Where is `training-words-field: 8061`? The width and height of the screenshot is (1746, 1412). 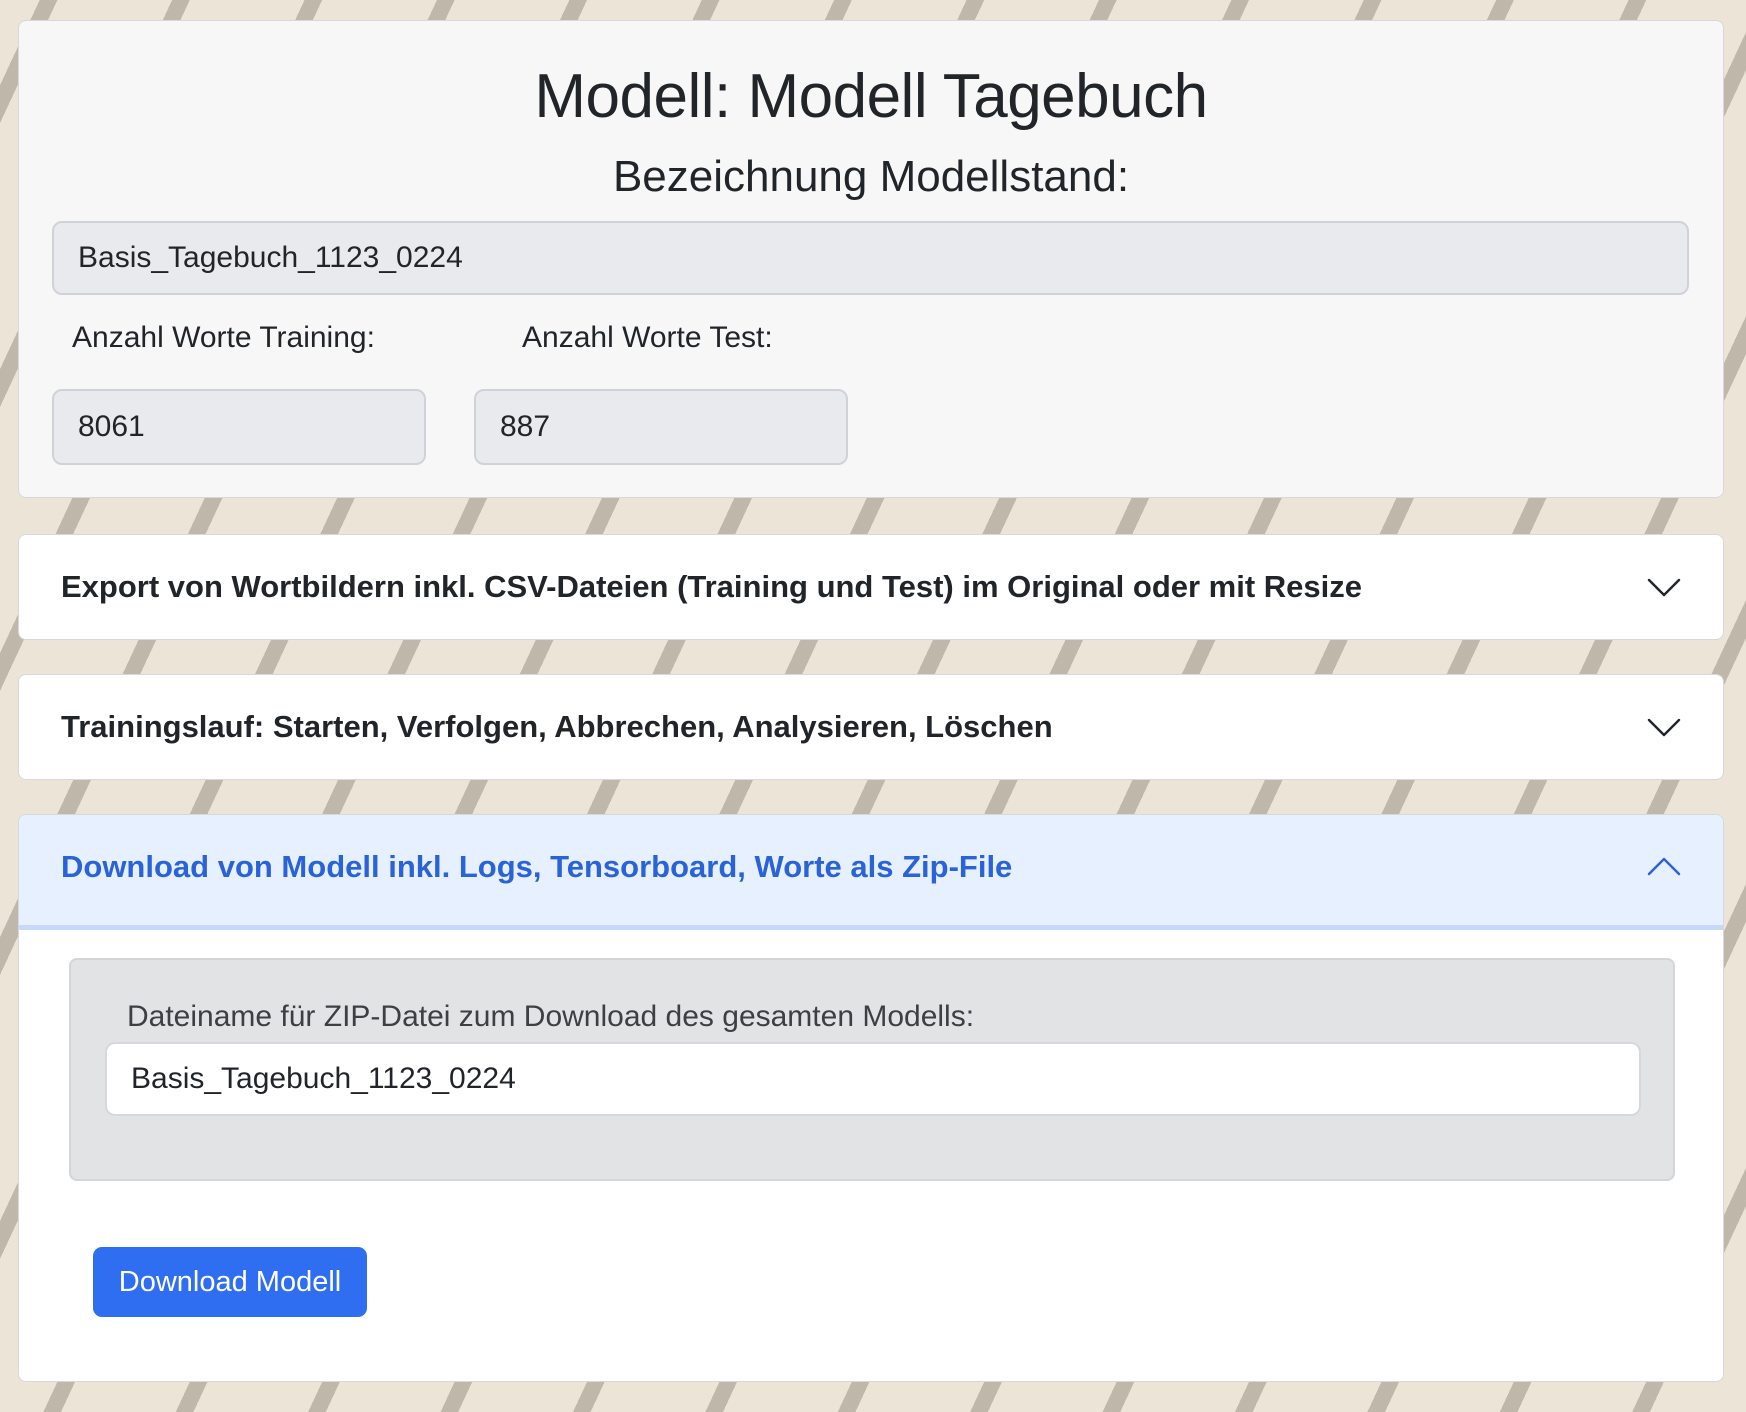 training-words-field: 8061 is located at coordinates (239, 427).